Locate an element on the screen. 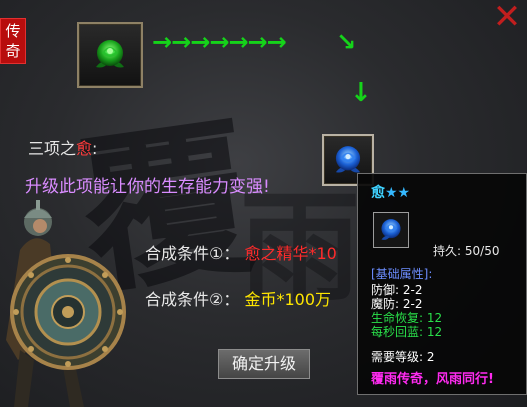 Image resolution: width=527 pixels, height=407 pixels. close-icon: ✕ is located at coordinates (507, 17).